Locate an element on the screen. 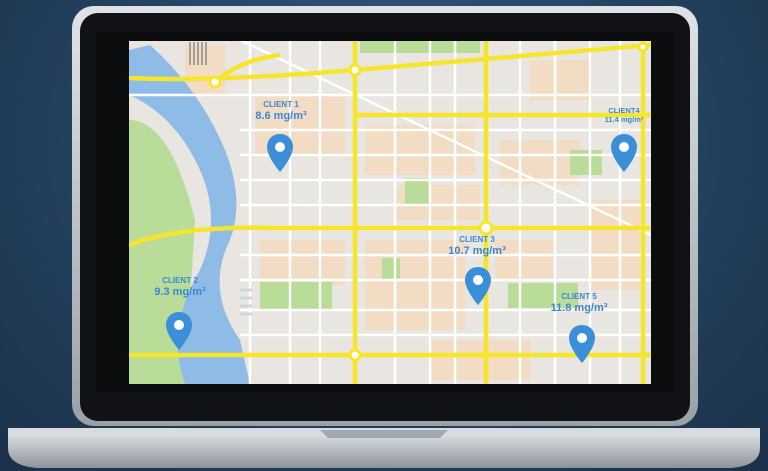  client-3-value: 10.7 mg/m³ is located at coordinates (477, 251).